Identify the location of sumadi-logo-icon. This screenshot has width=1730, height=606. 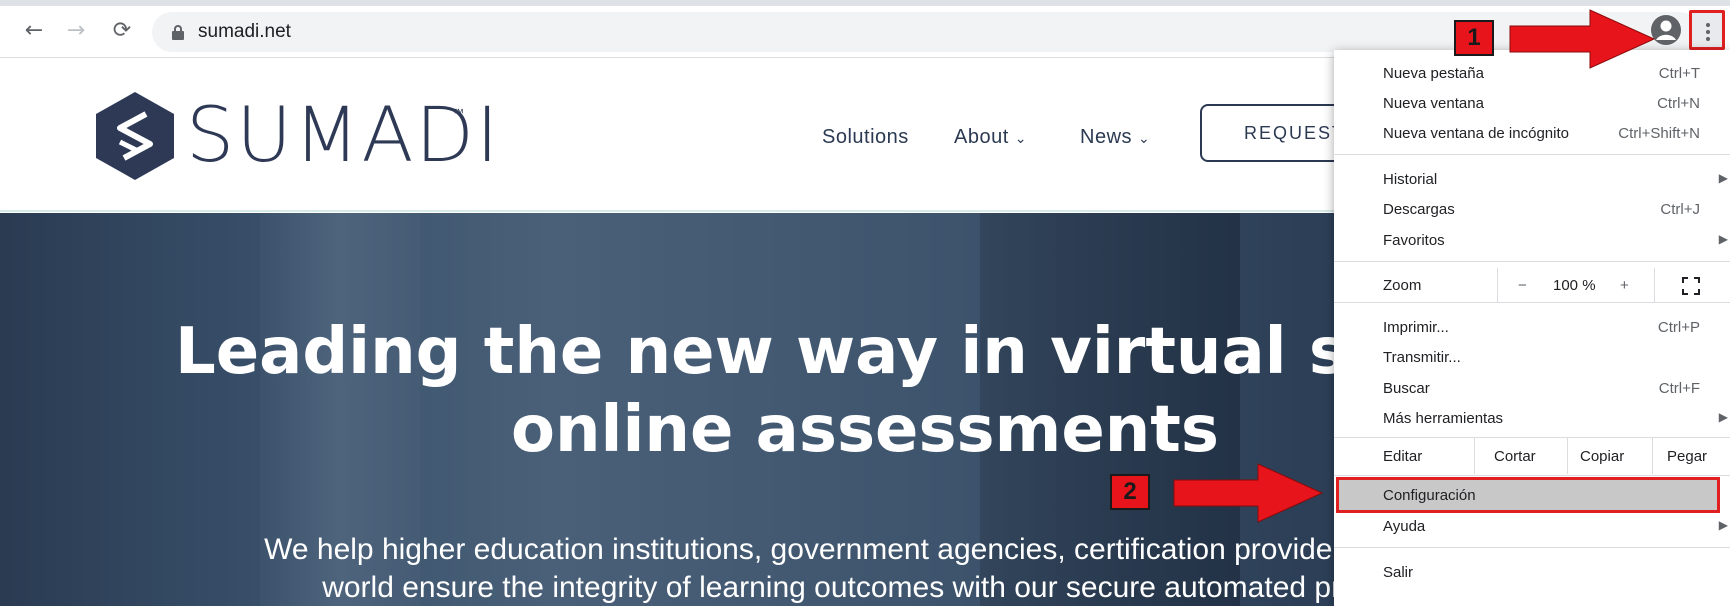
(135, 136).